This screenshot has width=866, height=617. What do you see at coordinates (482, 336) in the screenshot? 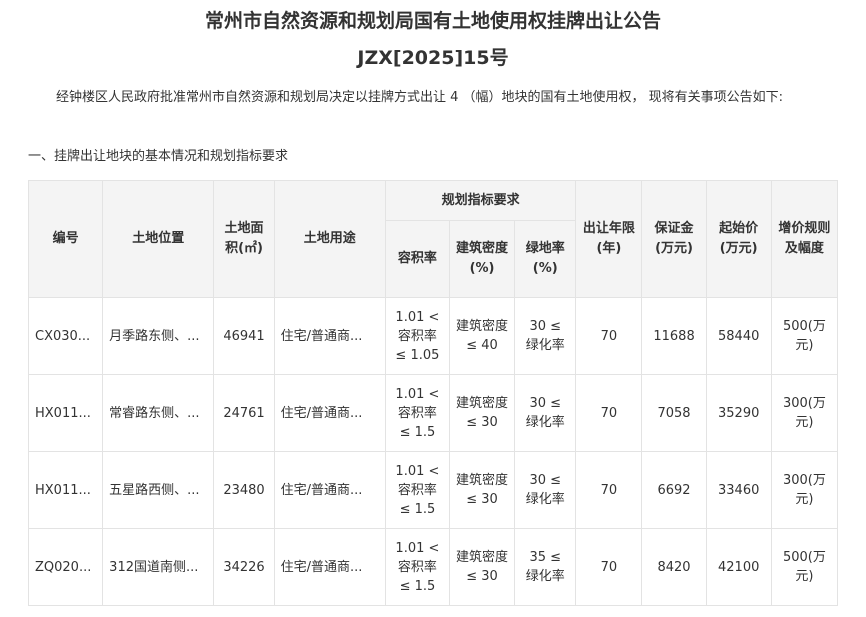
I see `parcel-density: 建筑密度 ≤ 40` at bounding box center [482, 336].